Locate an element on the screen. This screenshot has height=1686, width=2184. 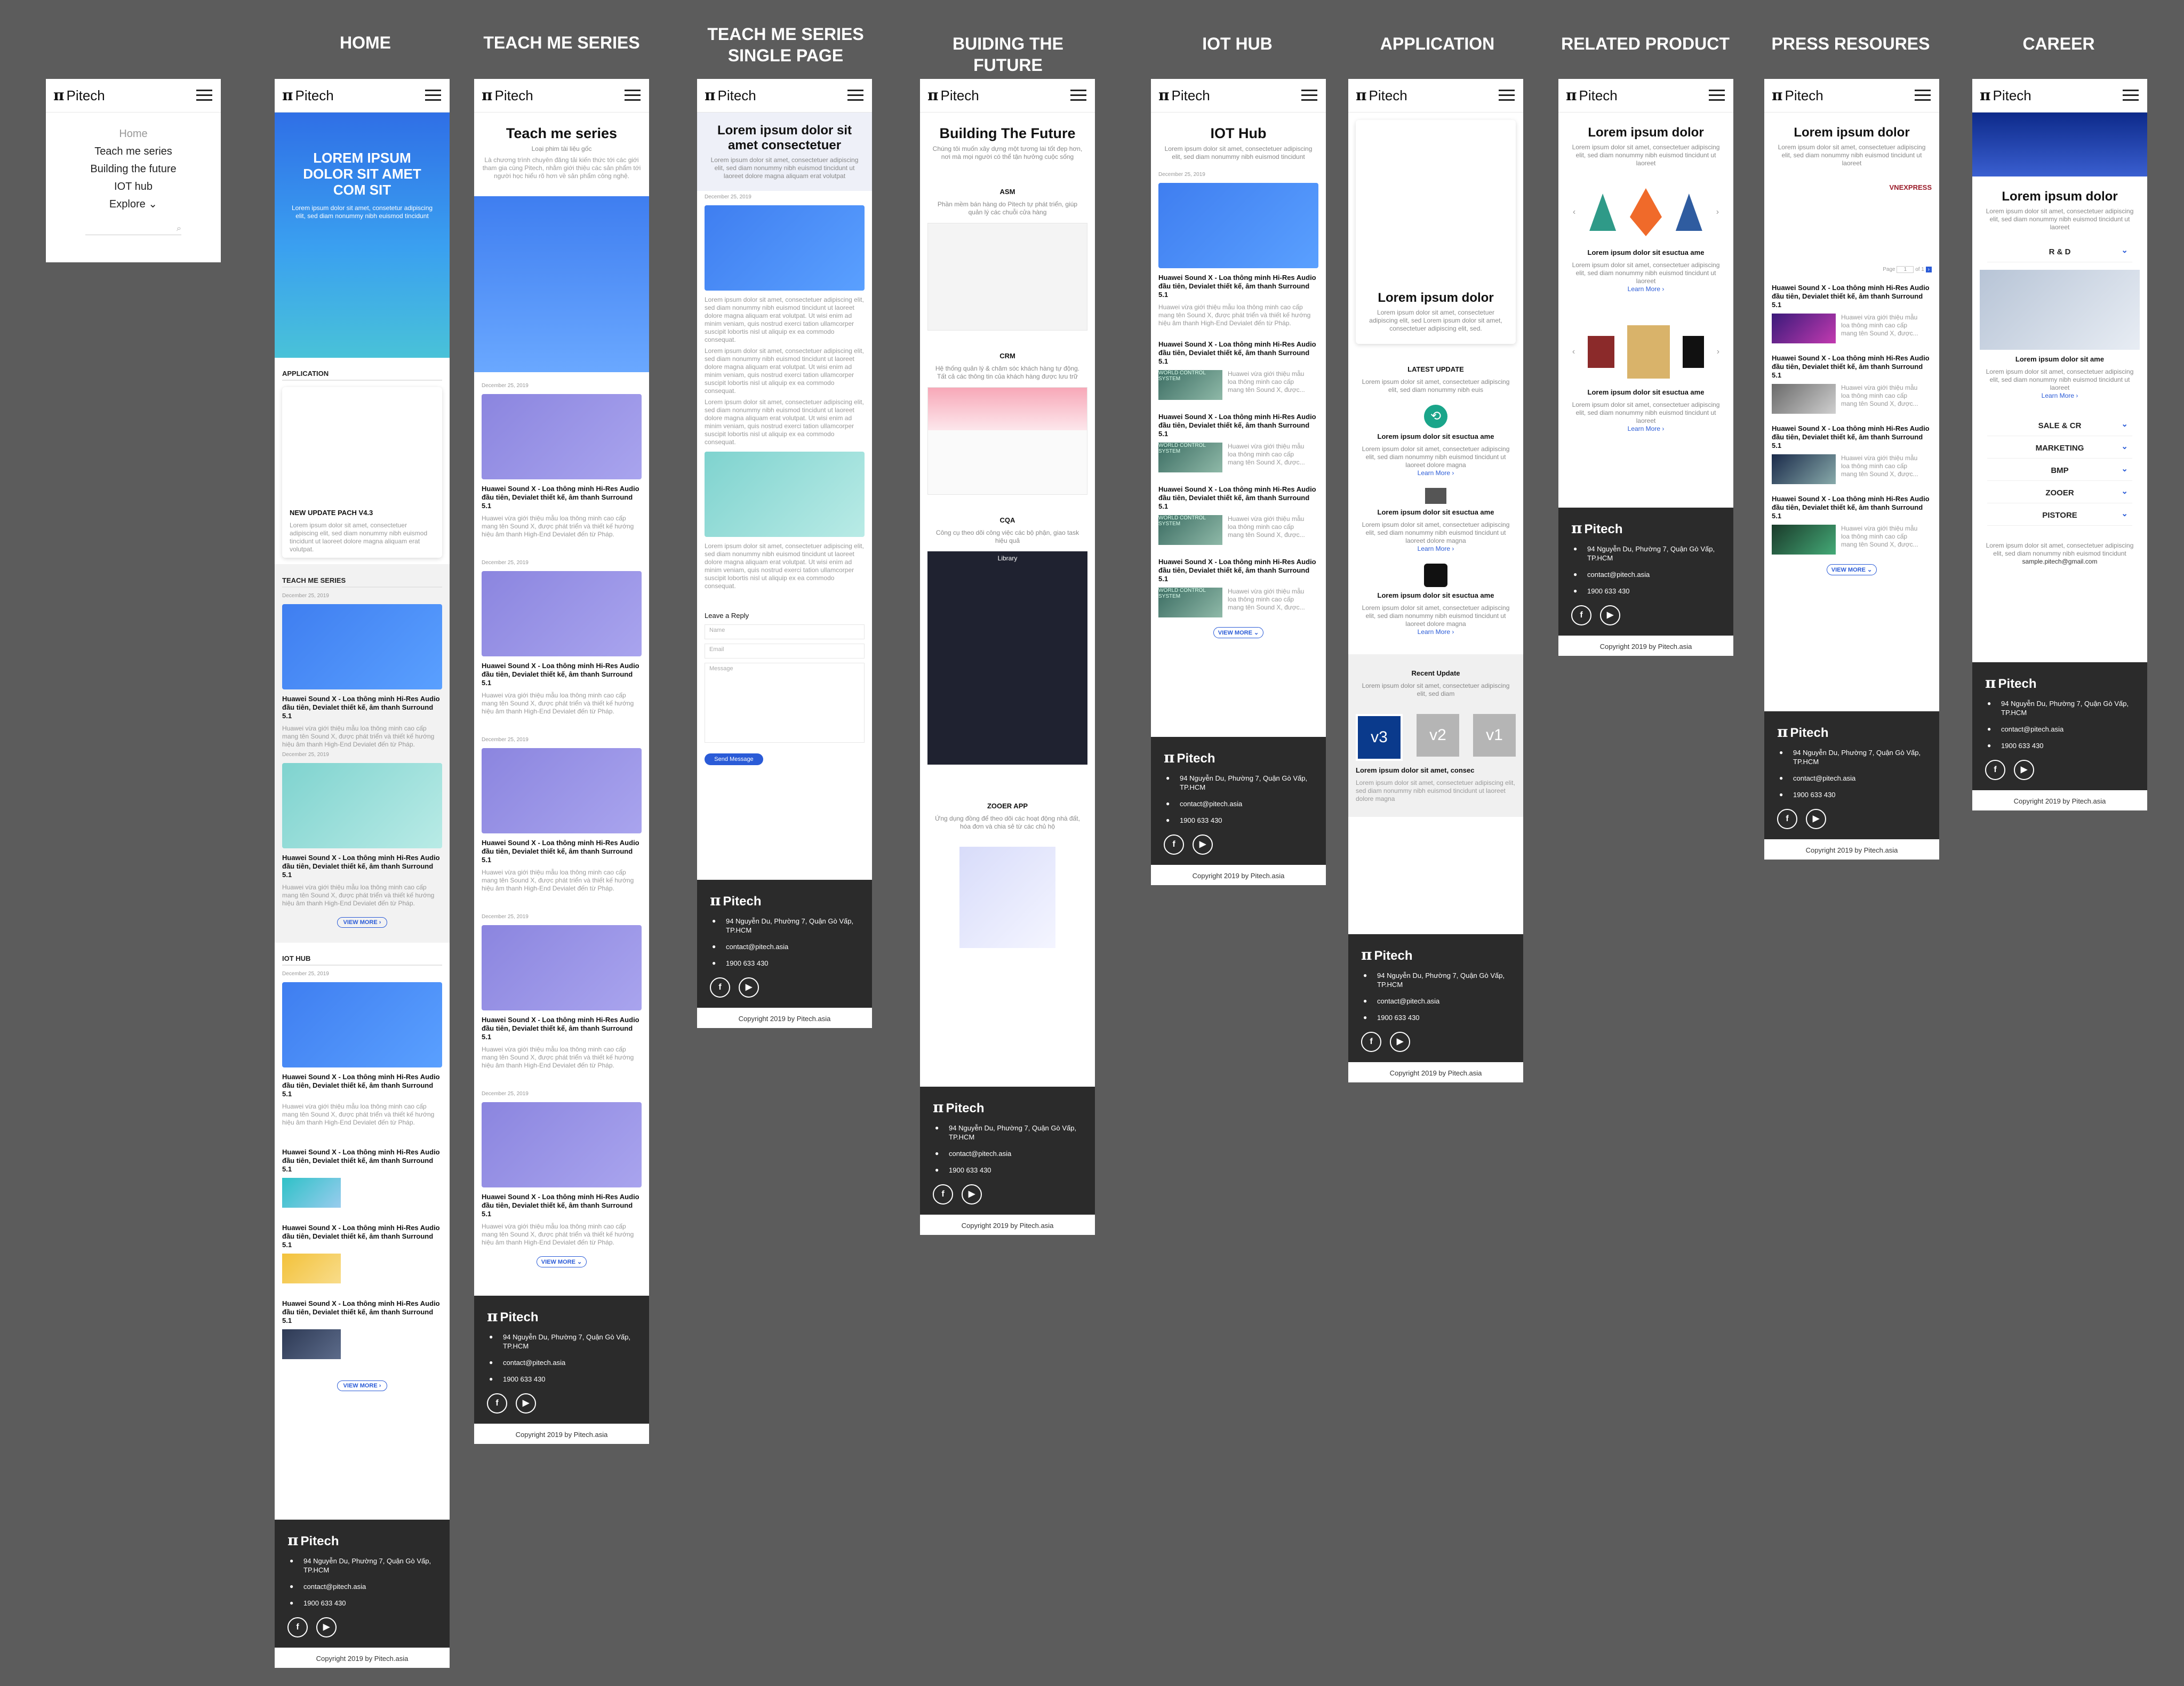
career-email: sample.pitech@gmail.com is located at coordinates (2060, 562).